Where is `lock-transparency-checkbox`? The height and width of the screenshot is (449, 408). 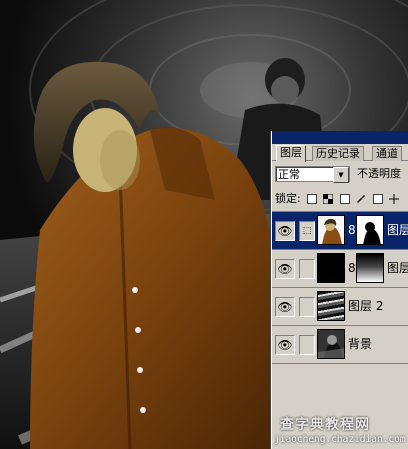
lock-transparency-checkbox is located at coordinates (312, 199).